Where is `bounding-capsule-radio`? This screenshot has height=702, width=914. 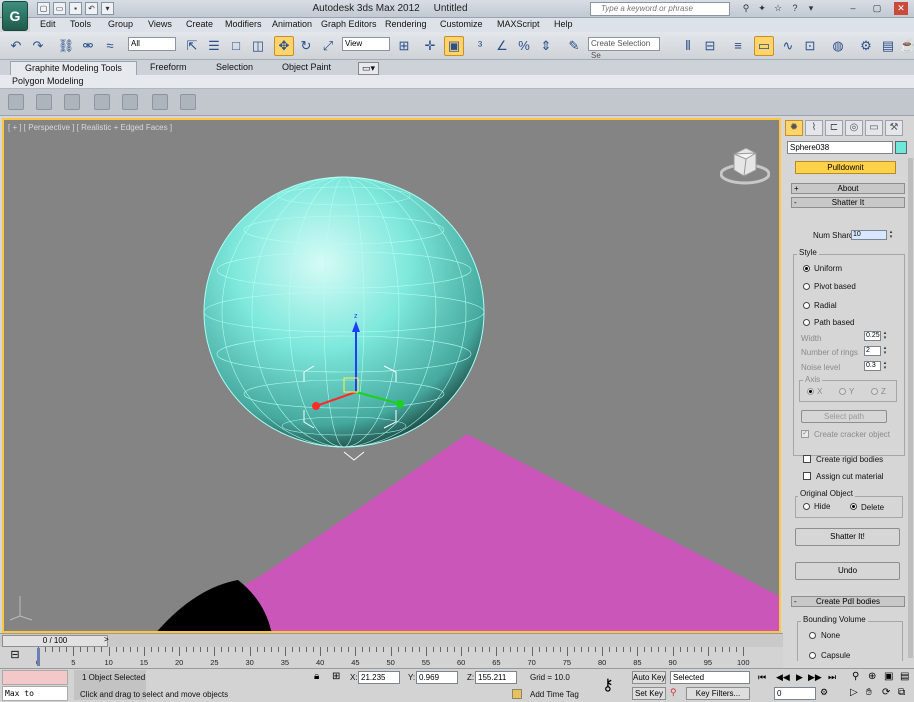
bounding-capsule-radio is located at coordinates (812, 655).